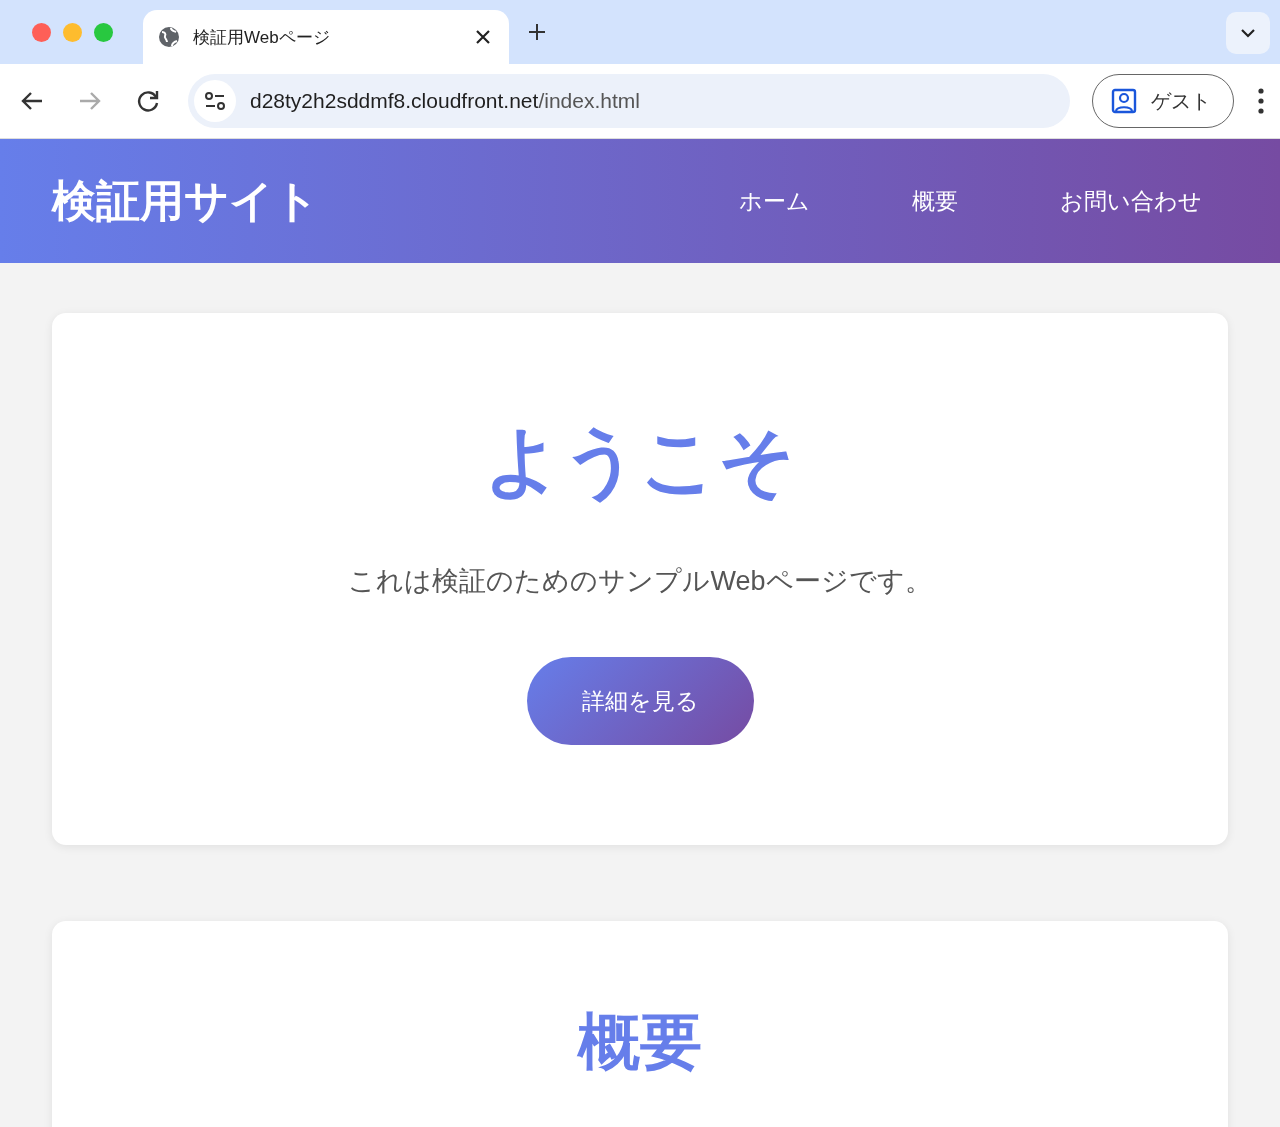  I want to click on address-bar: d28ty2h2sddmf8.cloudfront.net/index.html, so click(629, 101).